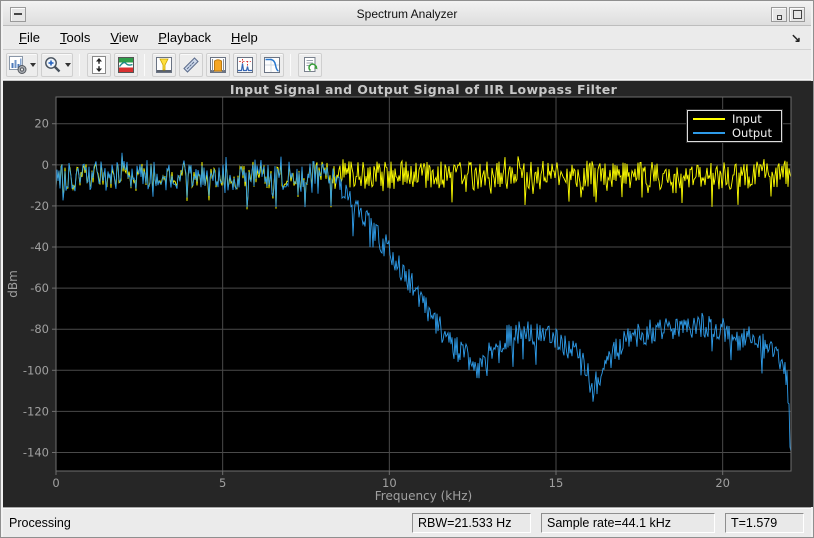  I want to click on legend-label-input: Input, so click(747, 119).